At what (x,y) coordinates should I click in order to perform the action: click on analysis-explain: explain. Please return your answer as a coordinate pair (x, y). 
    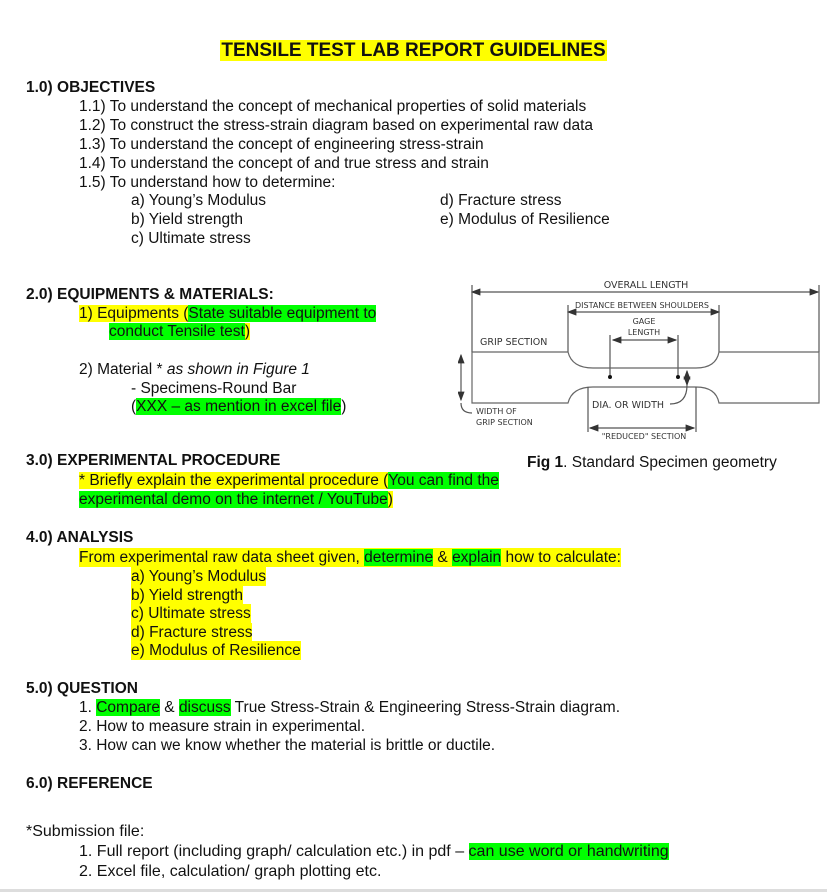
    Looking at the image, I should click on (477, 557).